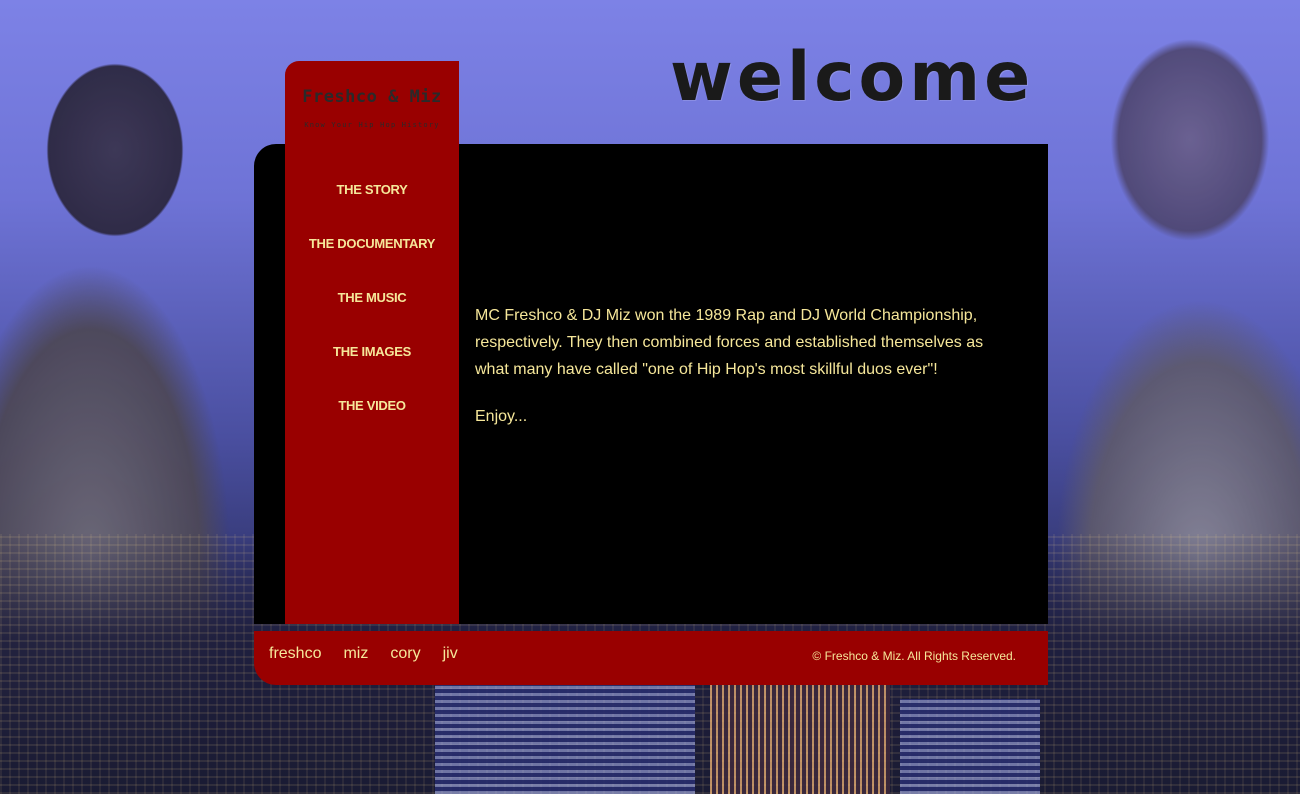  I want to click on footer-links: freshco miz cory jiv, so click(374, 654).